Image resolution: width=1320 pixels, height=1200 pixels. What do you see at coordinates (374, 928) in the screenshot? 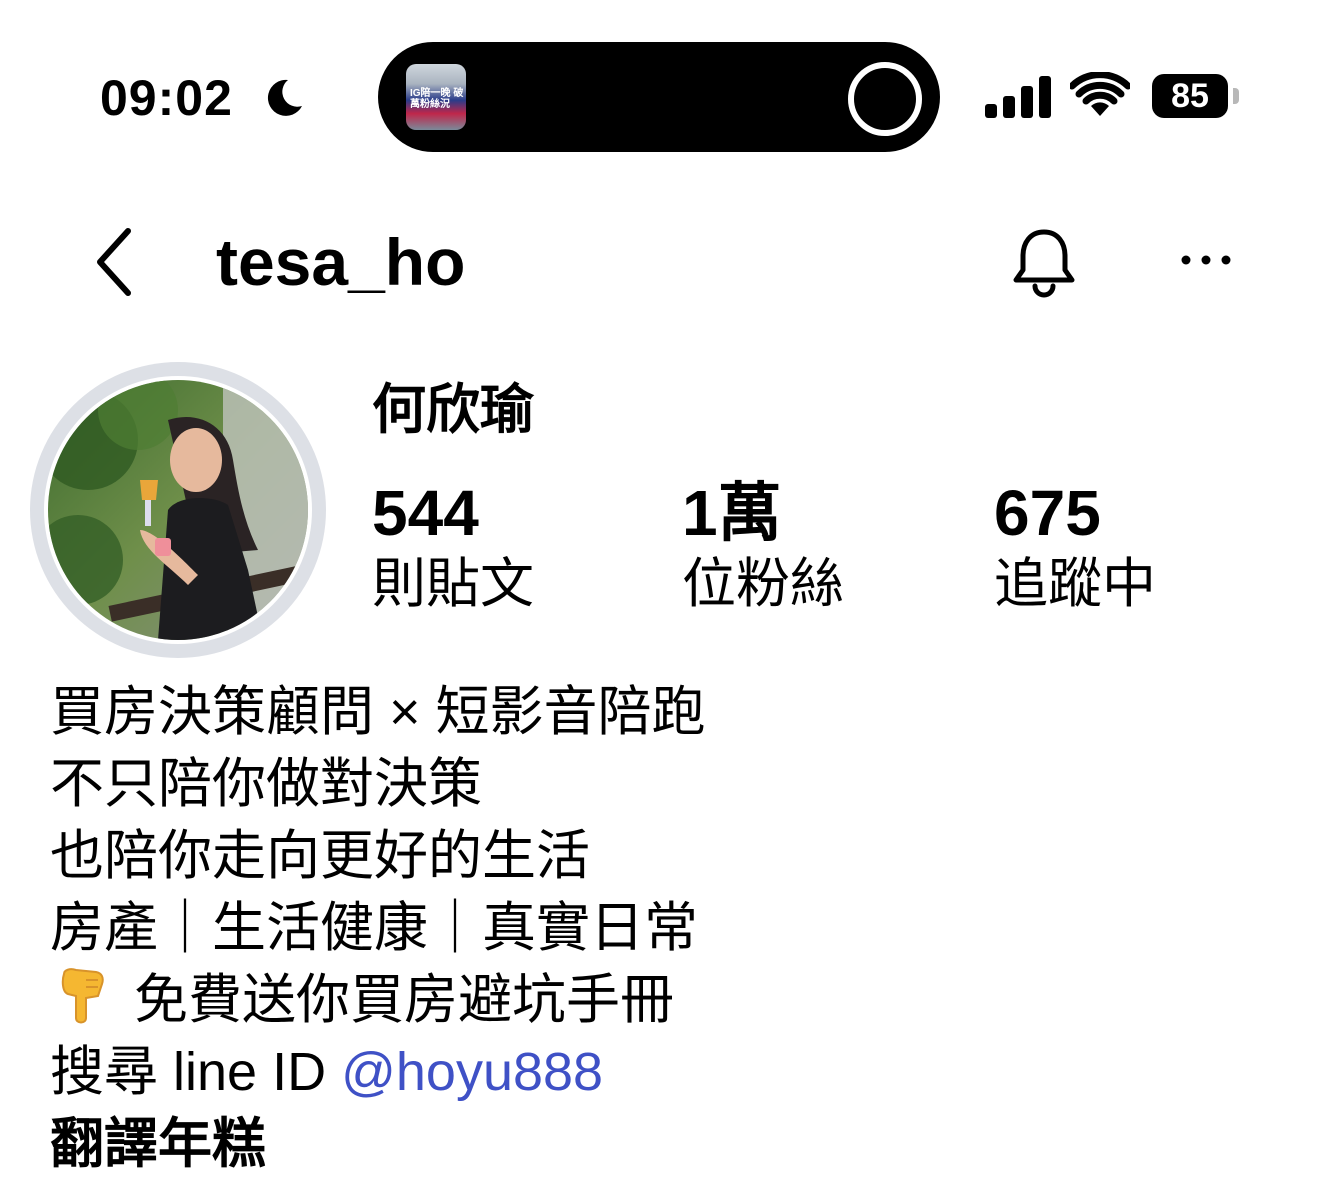
I see `bio-line: 房產｜生活健康｜真實日常` at bounding box center [374, 928].